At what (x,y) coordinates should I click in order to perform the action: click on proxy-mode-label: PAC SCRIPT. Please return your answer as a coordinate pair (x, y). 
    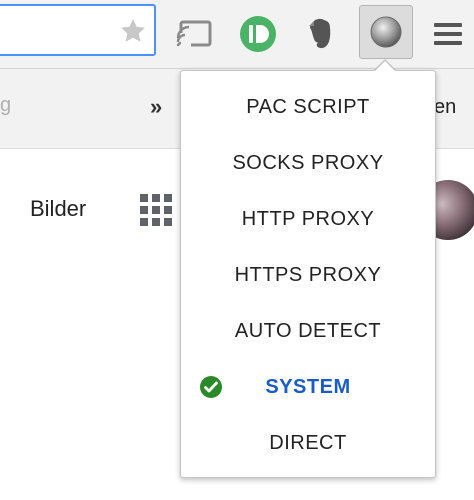
    Looking at the image, I should click on (308, 107).